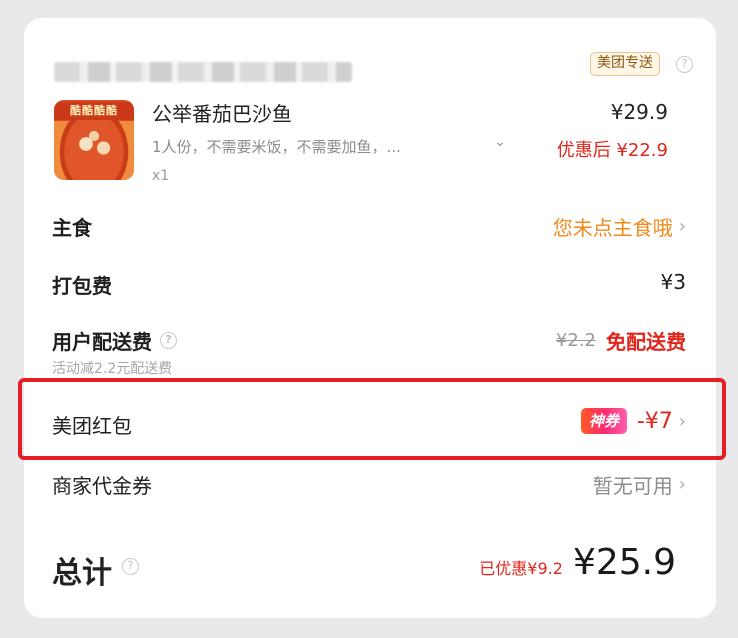 This screenshot has width=738, height=638. What do you see at coordinates (82, 286) in the screenshot?
I see `packing-label: 打包费` at bounding box center [82, 286].